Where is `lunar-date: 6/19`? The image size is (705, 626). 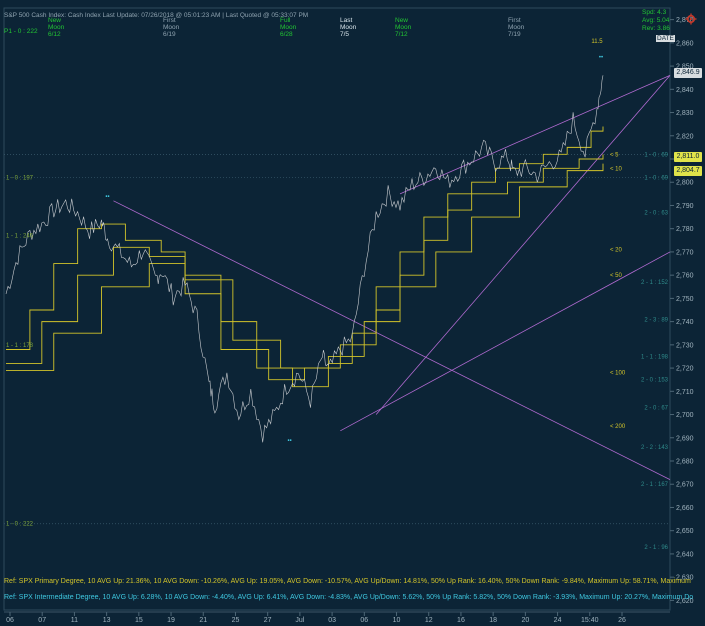 lunar-date: 6/19 is located at coordinates (169, 34).